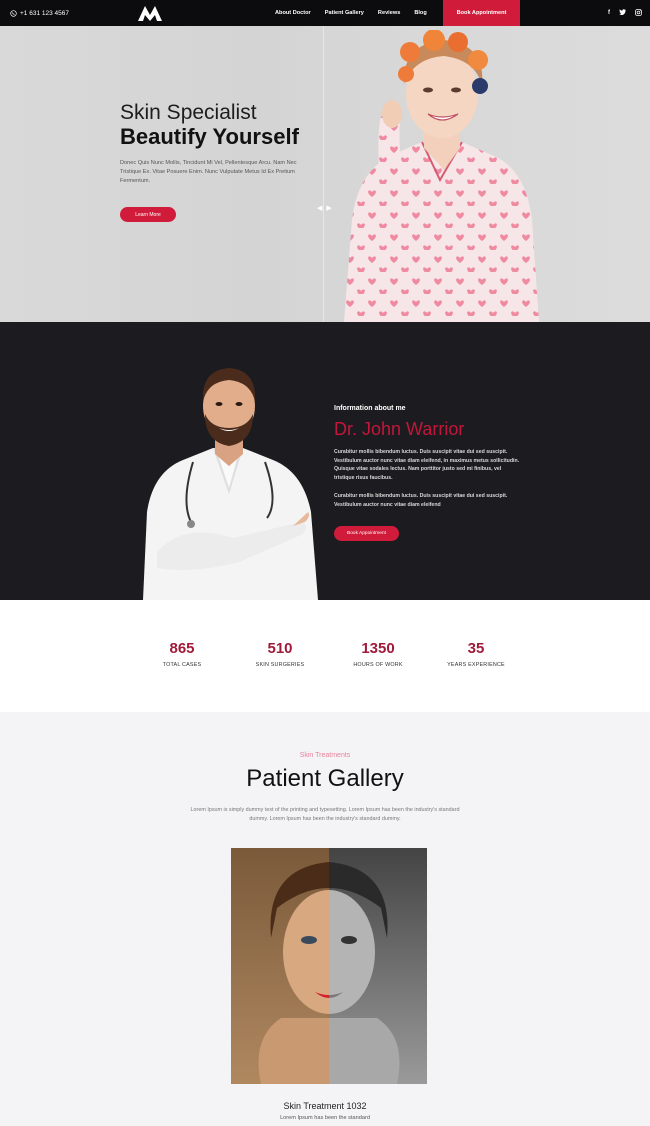  What do you see at coordinates (638, 13) in the screenshot?
I see `instagram-icon` at bounding box center [638, 13].